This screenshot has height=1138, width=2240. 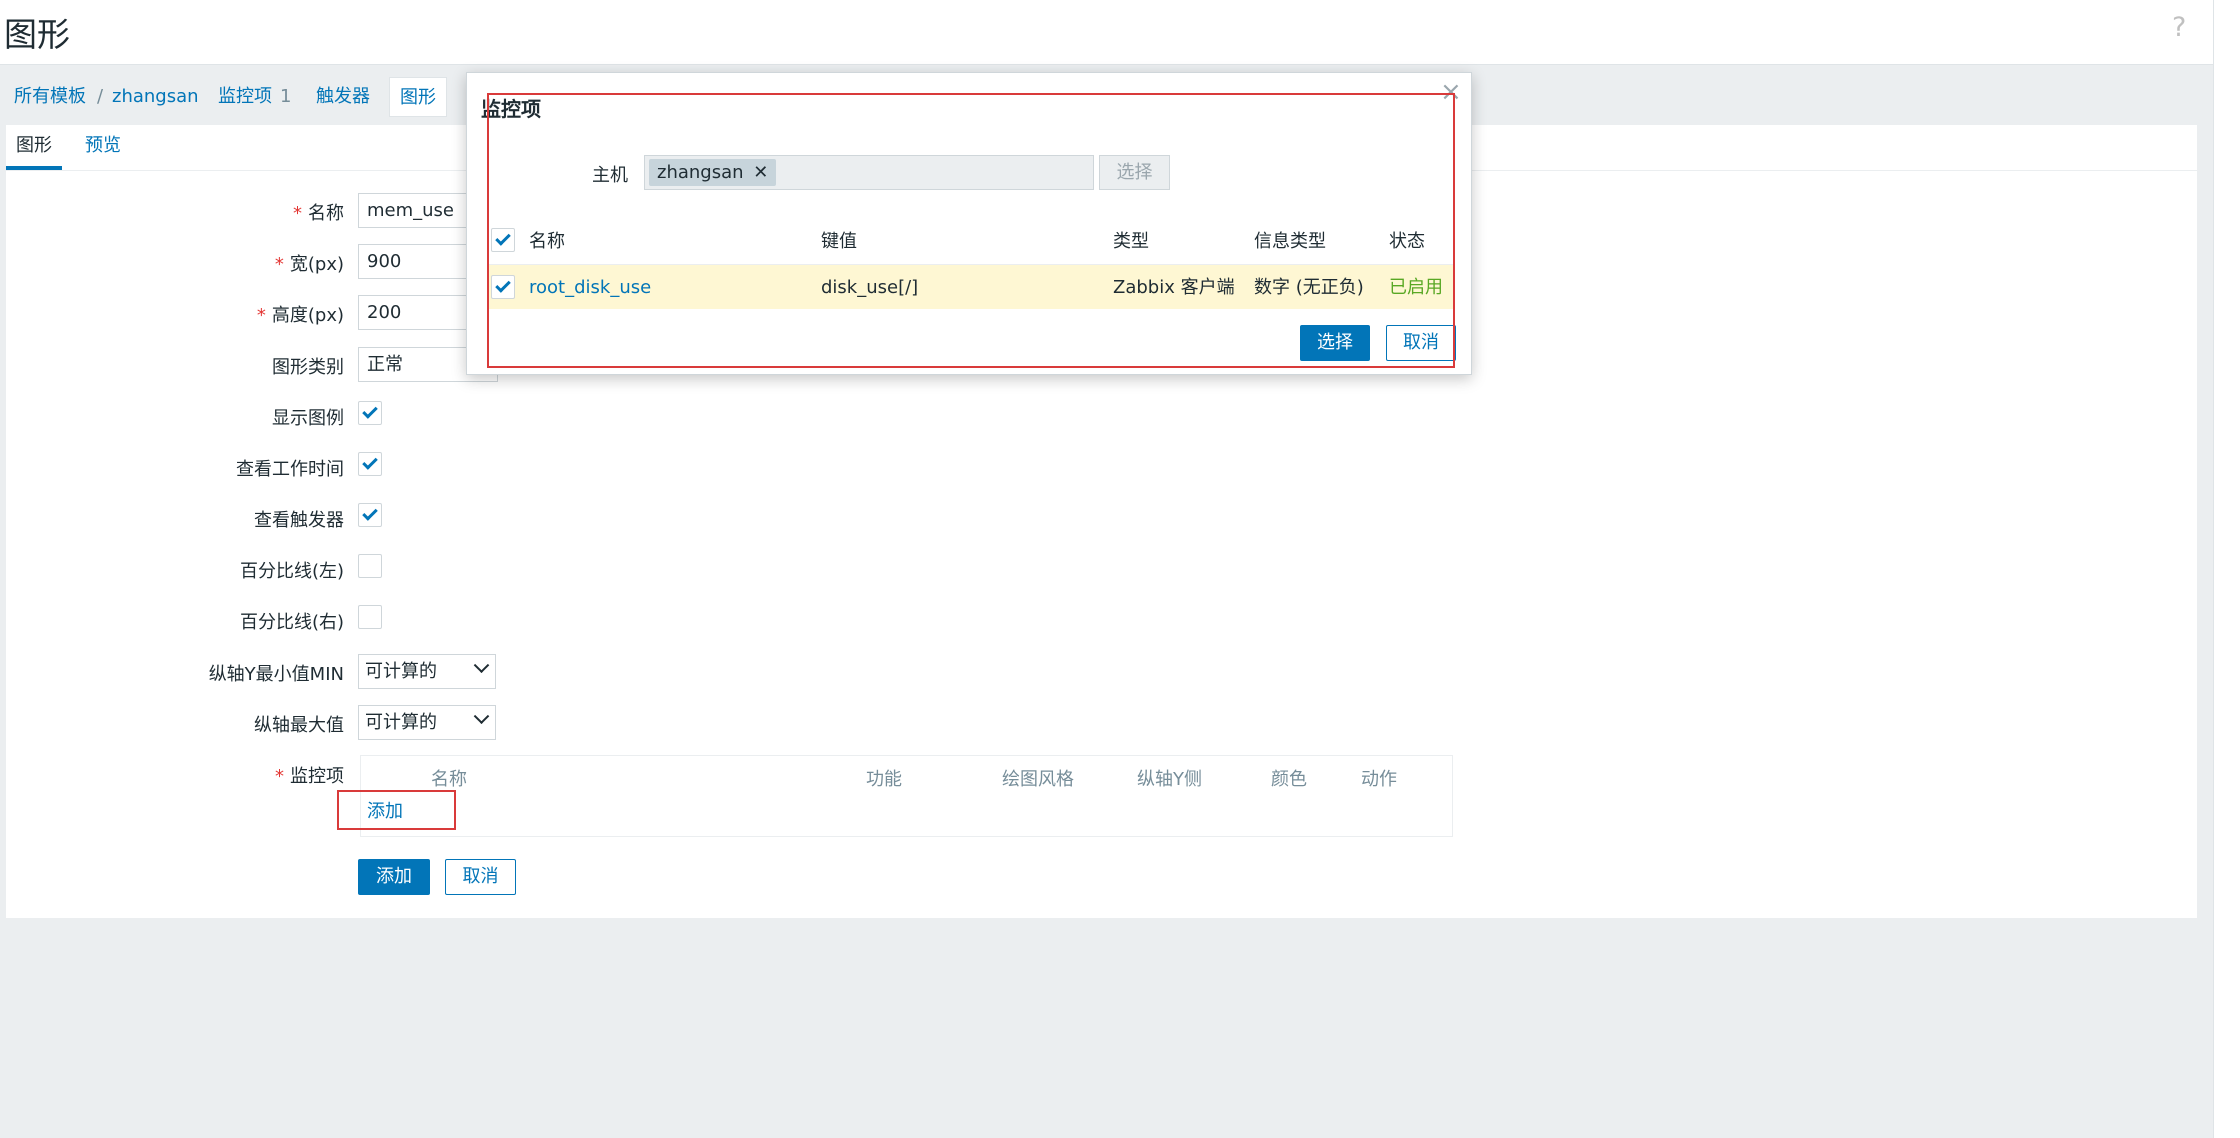 I want to click on nav-items: 监控项 1, so click(x=254, y=97).